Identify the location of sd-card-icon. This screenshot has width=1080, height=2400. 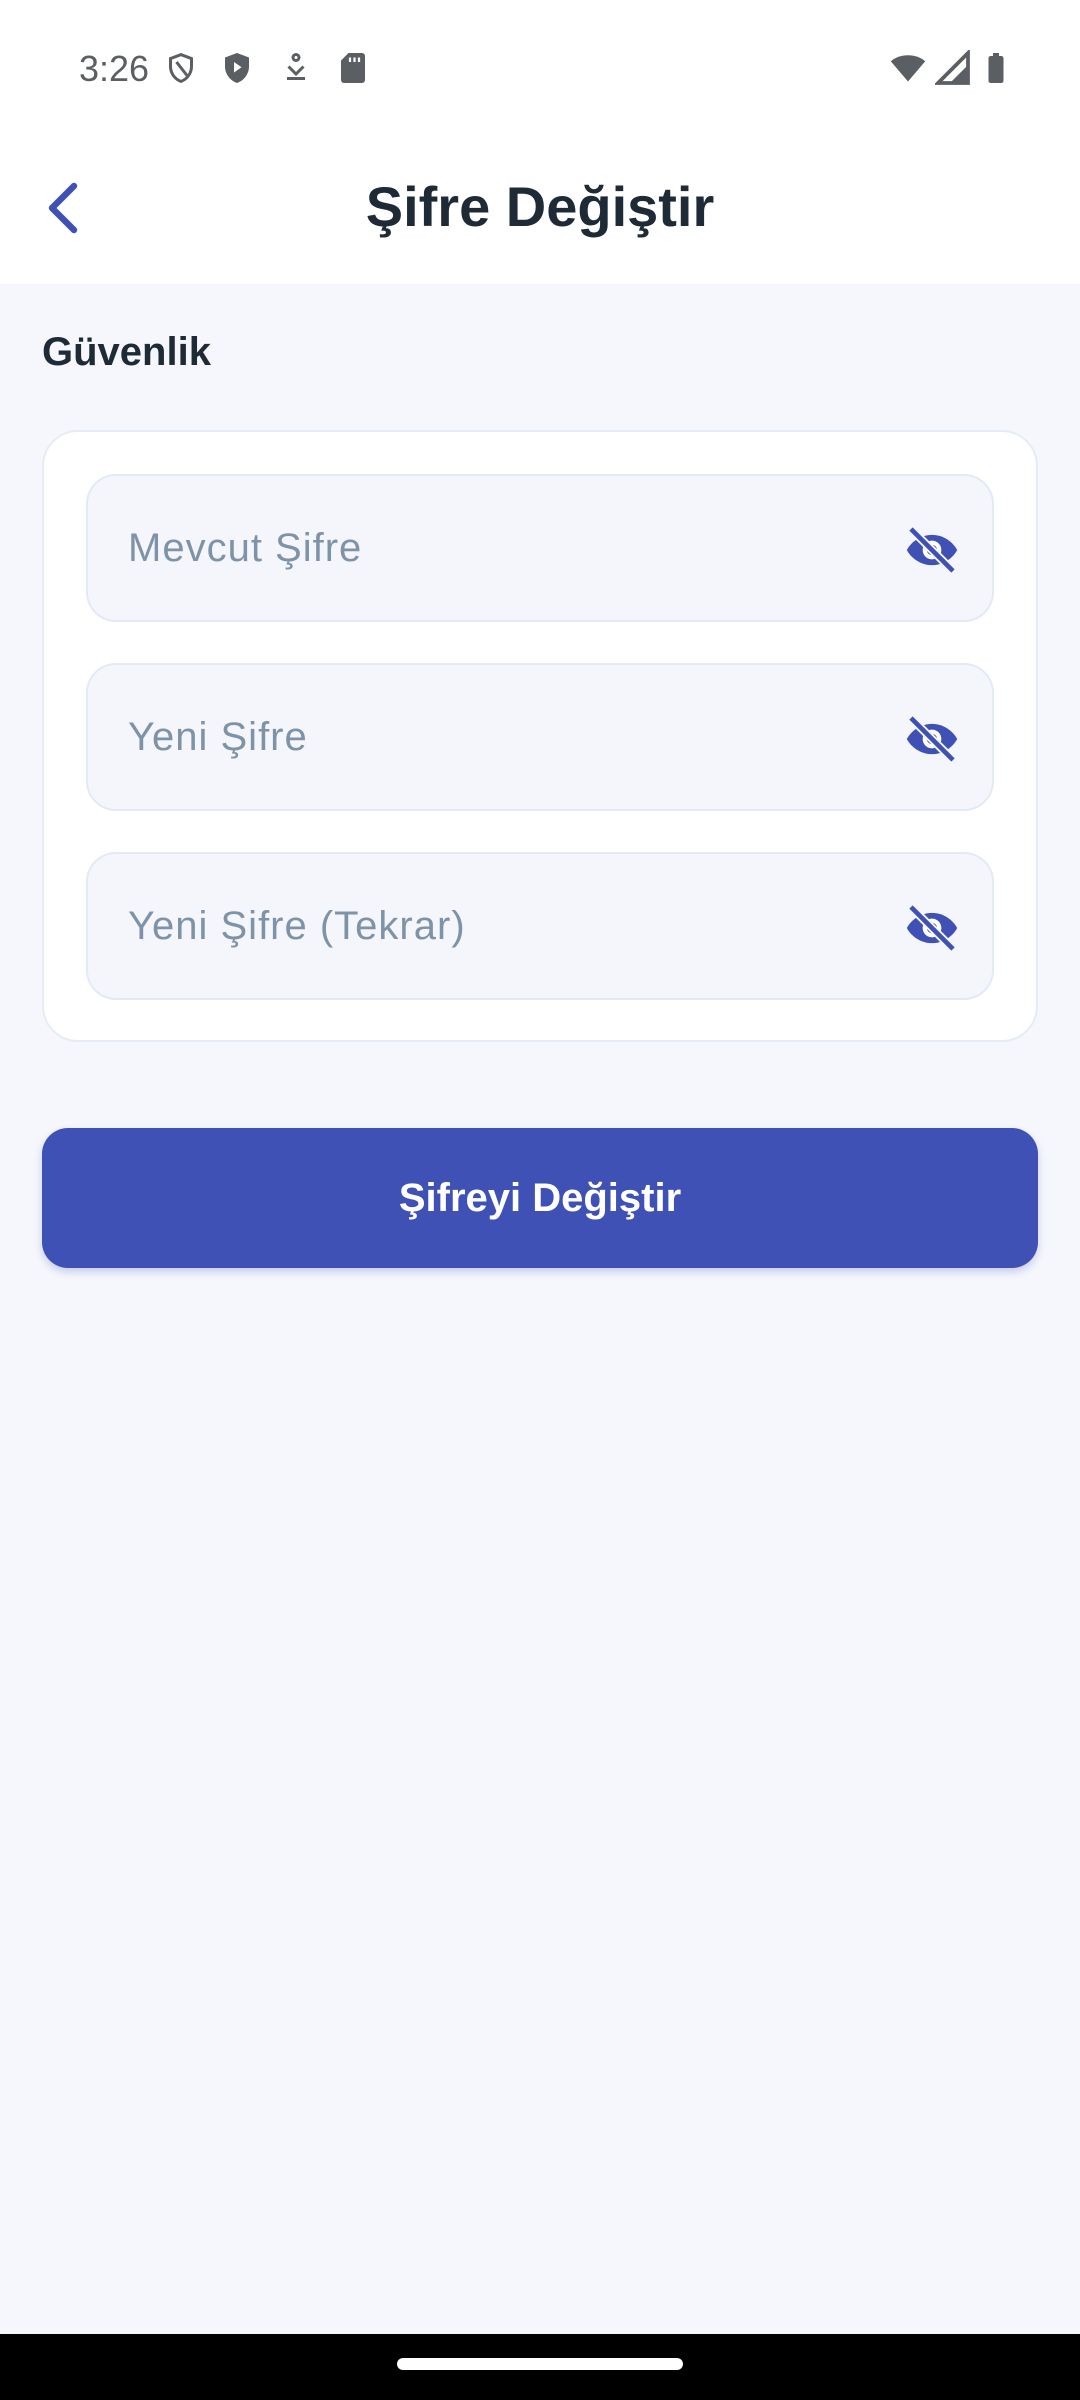
(353, 68).